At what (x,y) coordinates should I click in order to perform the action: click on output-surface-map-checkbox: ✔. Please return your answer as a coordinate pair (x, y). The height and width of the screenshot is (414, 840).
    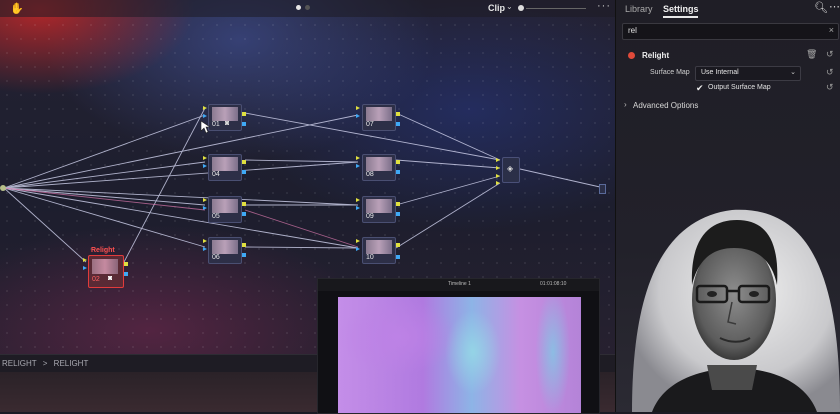
    Looking at the image, I should click on (700, 88).